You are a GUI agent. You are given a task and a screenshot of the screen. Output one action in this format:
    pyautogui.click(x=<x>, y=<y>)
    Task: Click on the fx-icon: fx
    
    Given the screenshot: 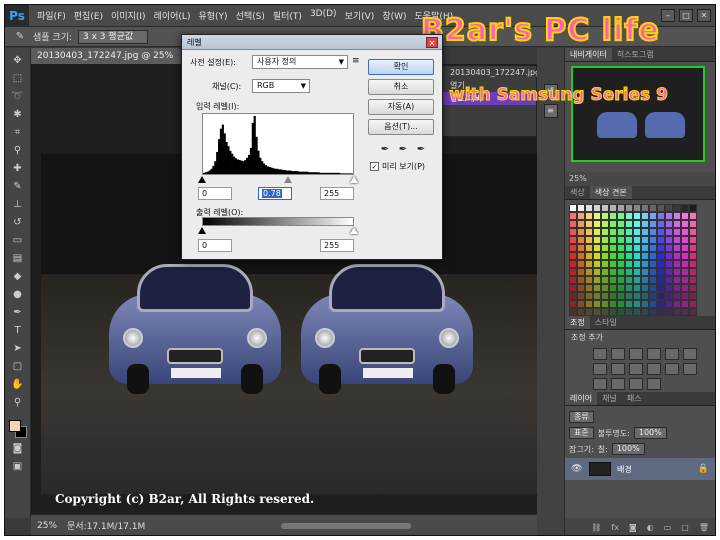 What is the action you would take?
    pyautogui.click(x=615, y=527)
    